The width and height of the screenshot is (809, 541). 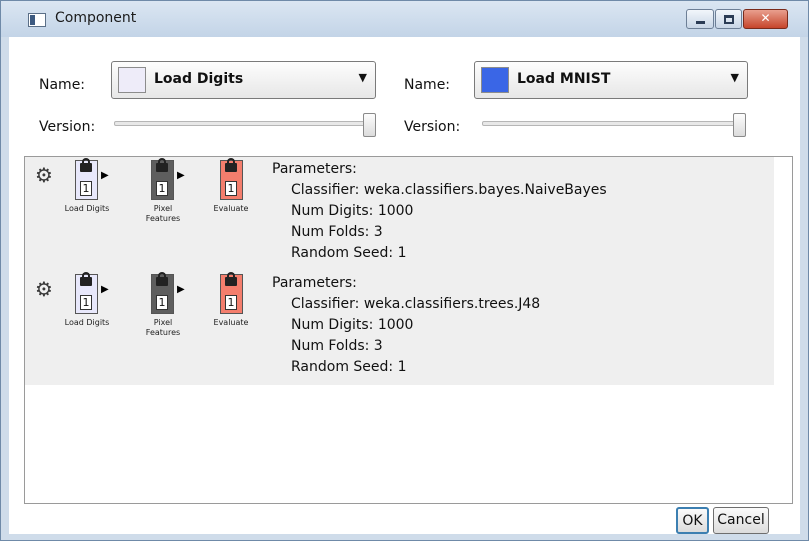 What do you see at coordinates (432, 127) in the screenshot?
I see `right-version-label: Version:` at bounding box center [432, 127].